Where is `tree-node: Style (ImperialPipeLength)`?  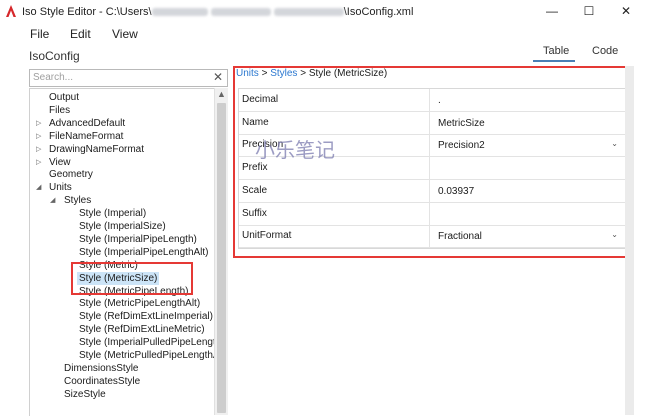 tree-node: Style (ImperialPipeLength) is located at coordinates (138, 239).